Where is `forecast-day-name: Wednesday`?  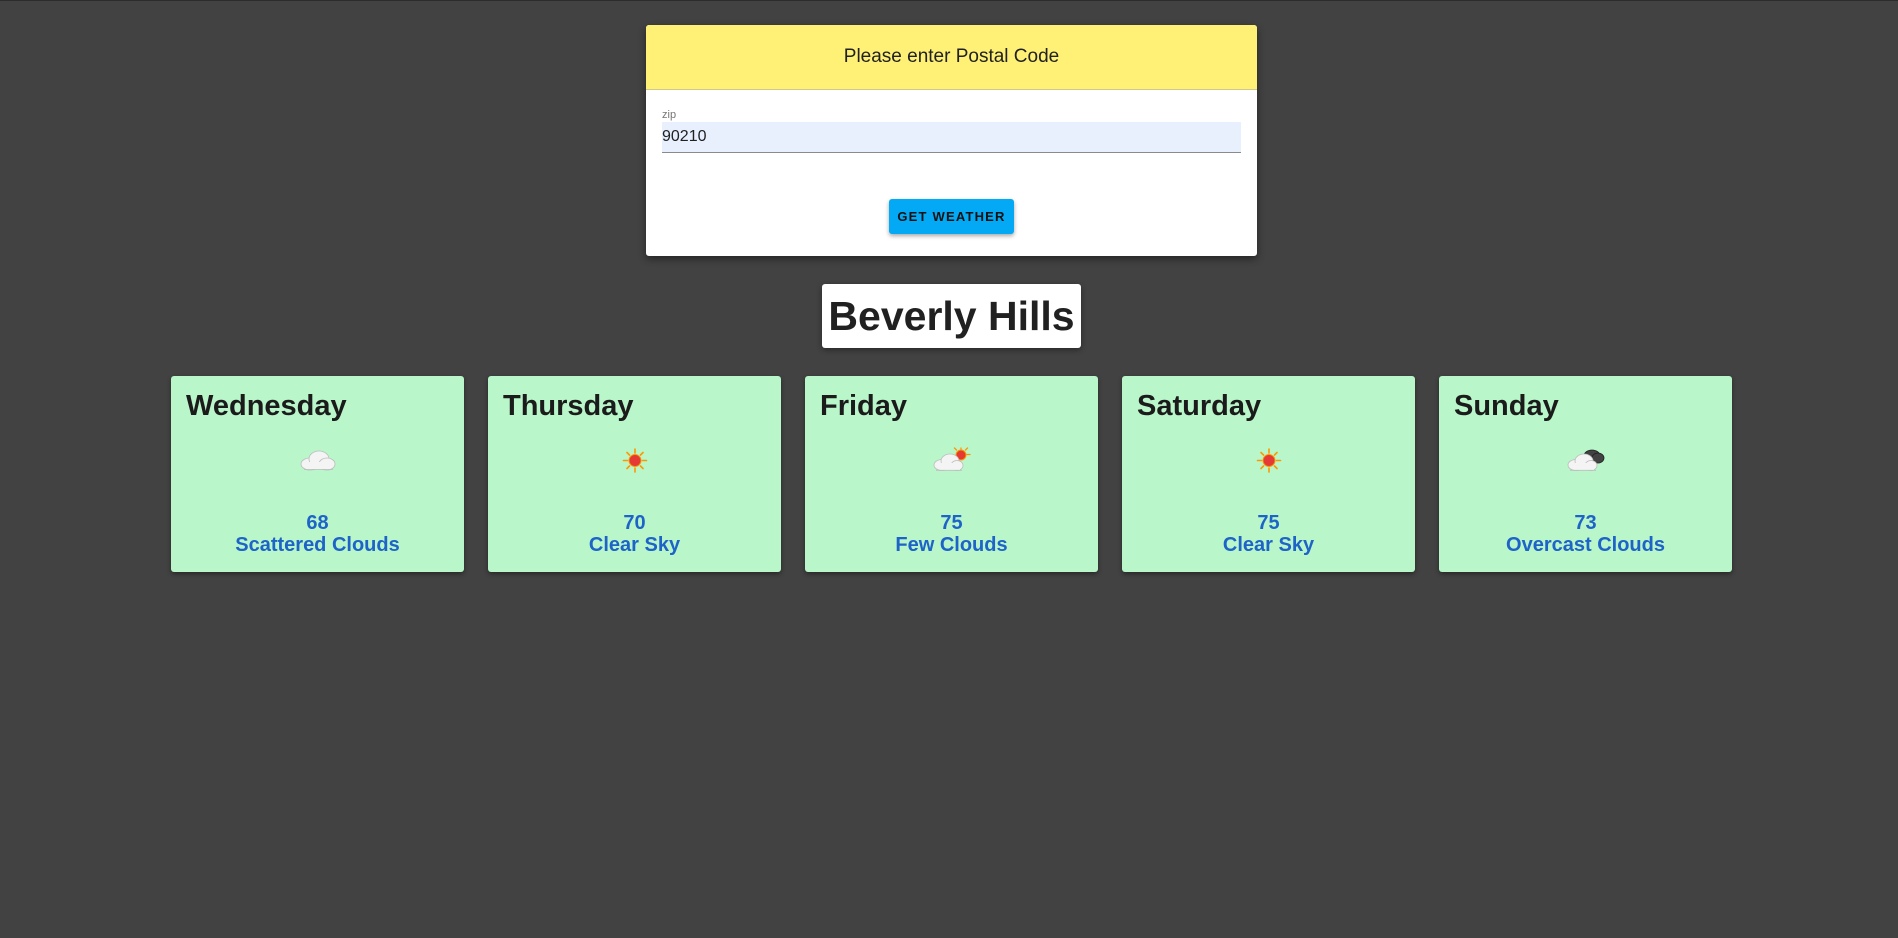
forecast-day-name: Wednesday is located at coordinates (266, 406).